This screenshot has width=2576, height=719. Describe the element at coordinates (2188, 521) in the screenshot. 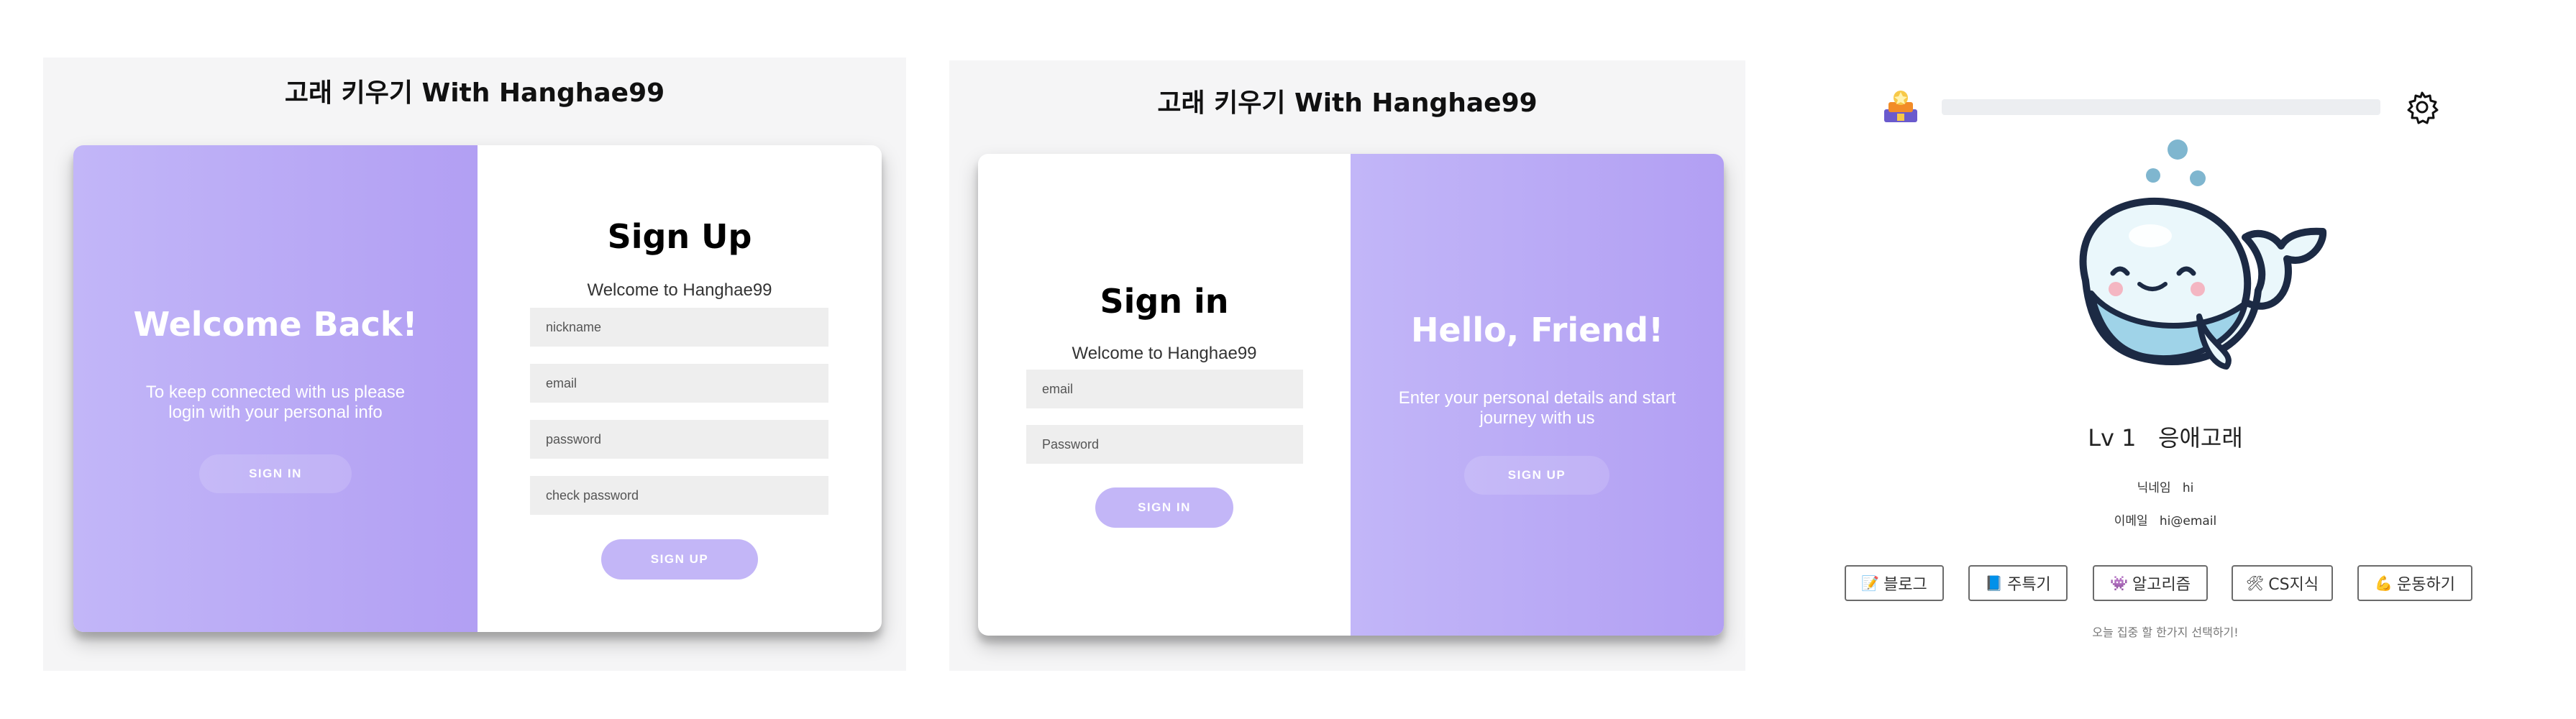

I see `email-value: hi@email` at that location.